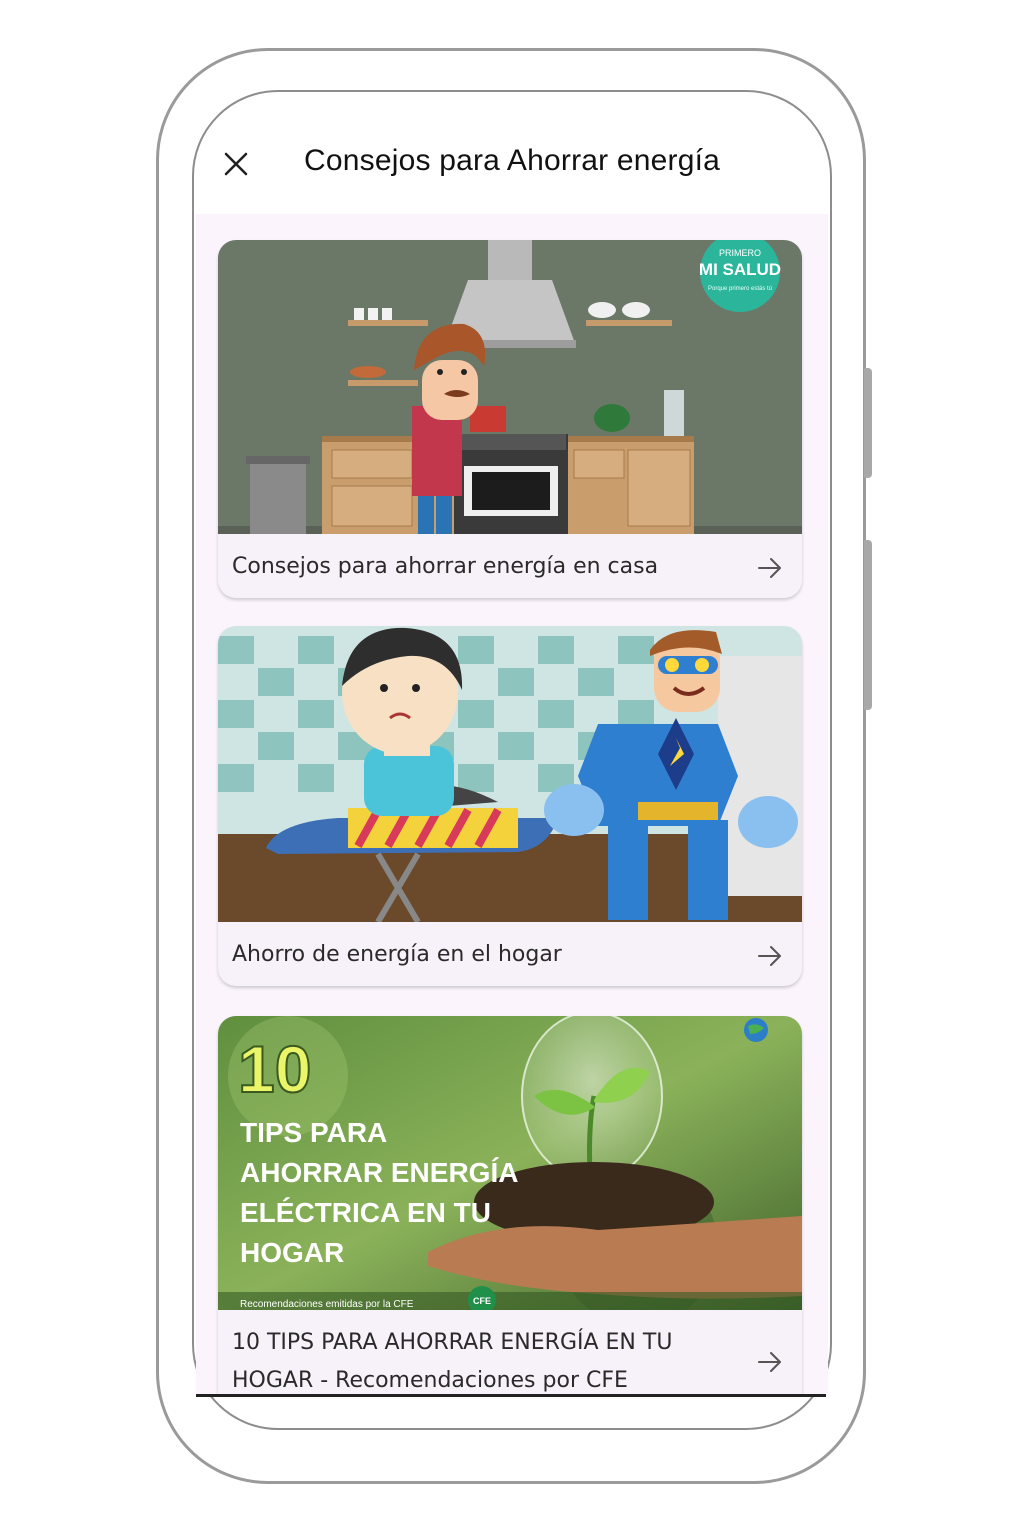 The height and width of the screenshot is (1536, 1024). Describe the element at coordinates (868, 423) in the screenshot. I see `volume-button` at that location.